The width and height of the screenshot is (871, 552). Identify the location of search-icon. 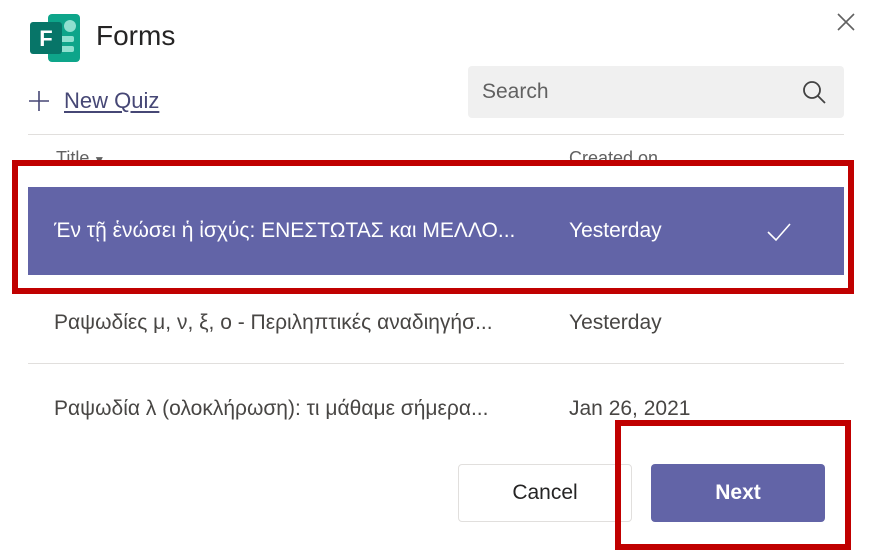
(814, 92).